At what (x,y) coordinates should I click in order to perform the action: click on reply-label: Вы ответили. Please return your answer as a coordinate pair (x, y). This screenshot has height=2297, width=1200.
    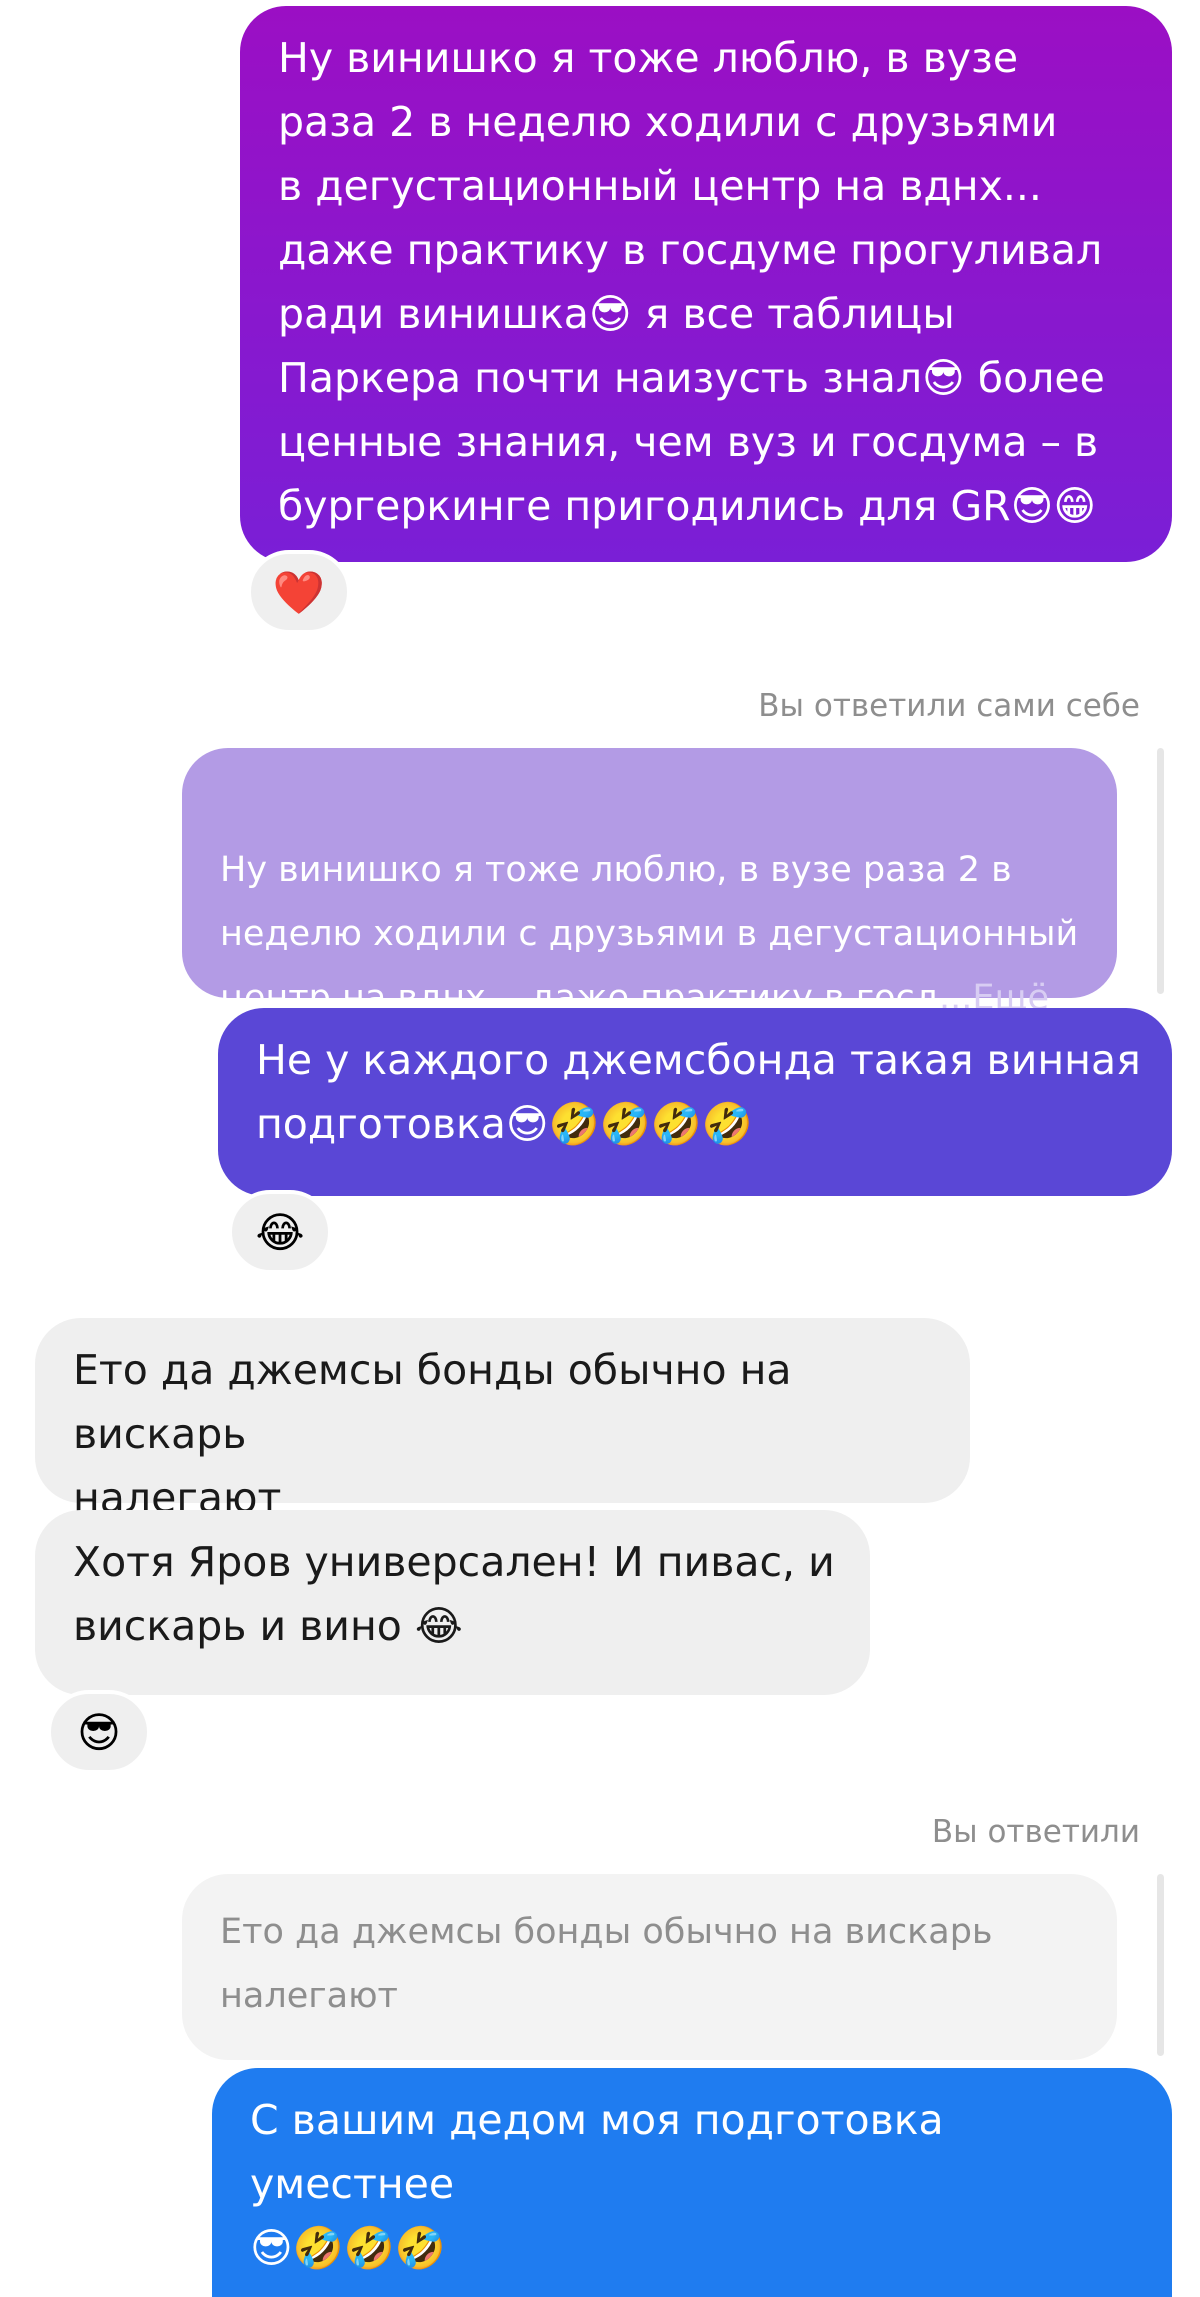
    Looking at the image, I should click on (1035, 1832).